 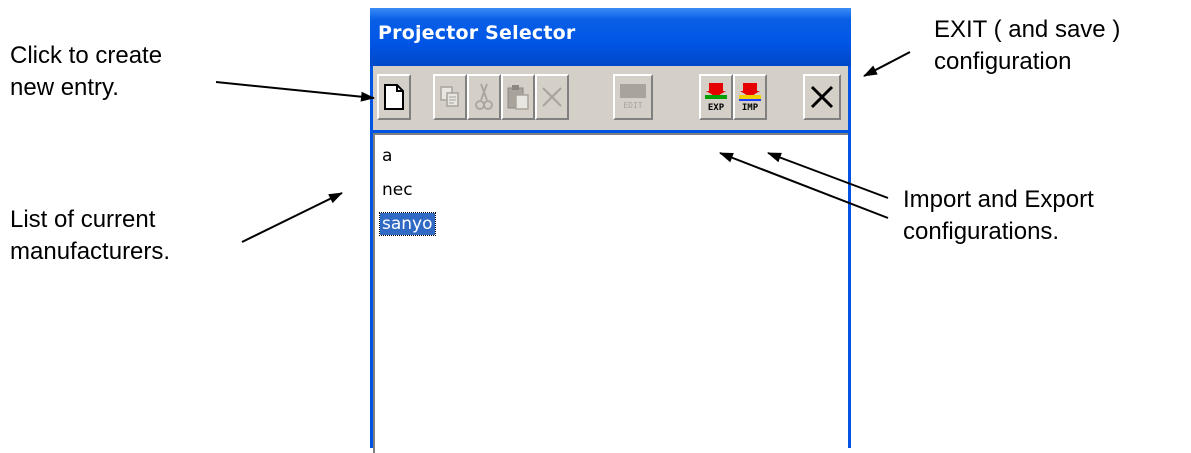 I want to click on edit-button: EDIT, so click(x=633, y=97).